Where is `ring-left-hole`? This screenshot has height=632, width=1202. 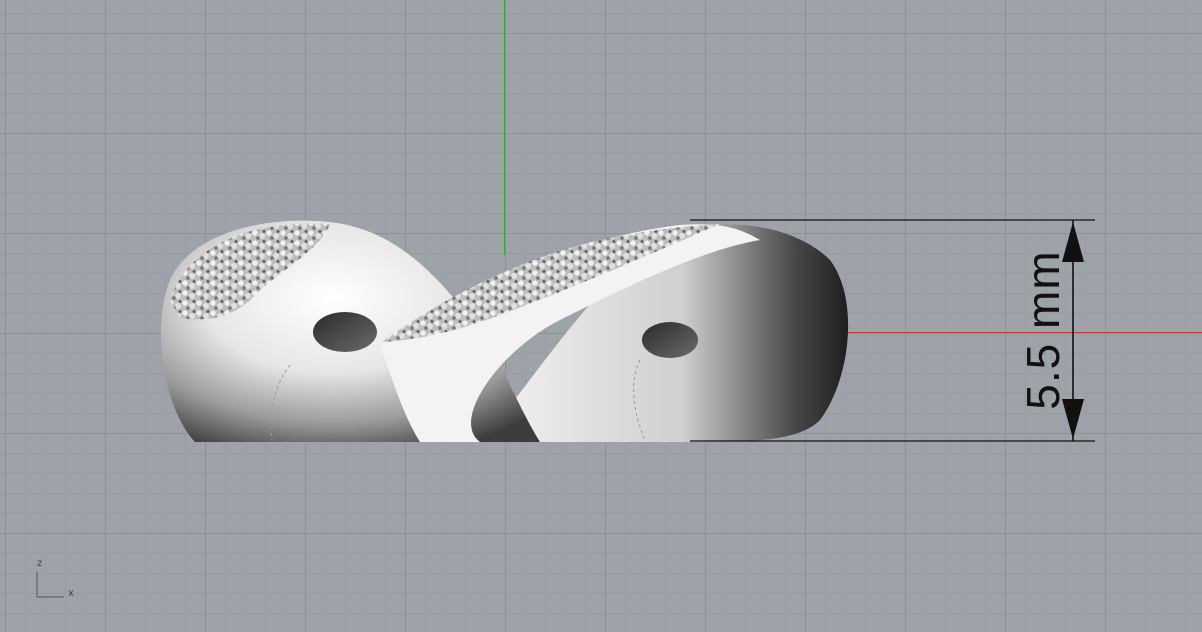
ring-left-hole is located at coordinates (345, 332).